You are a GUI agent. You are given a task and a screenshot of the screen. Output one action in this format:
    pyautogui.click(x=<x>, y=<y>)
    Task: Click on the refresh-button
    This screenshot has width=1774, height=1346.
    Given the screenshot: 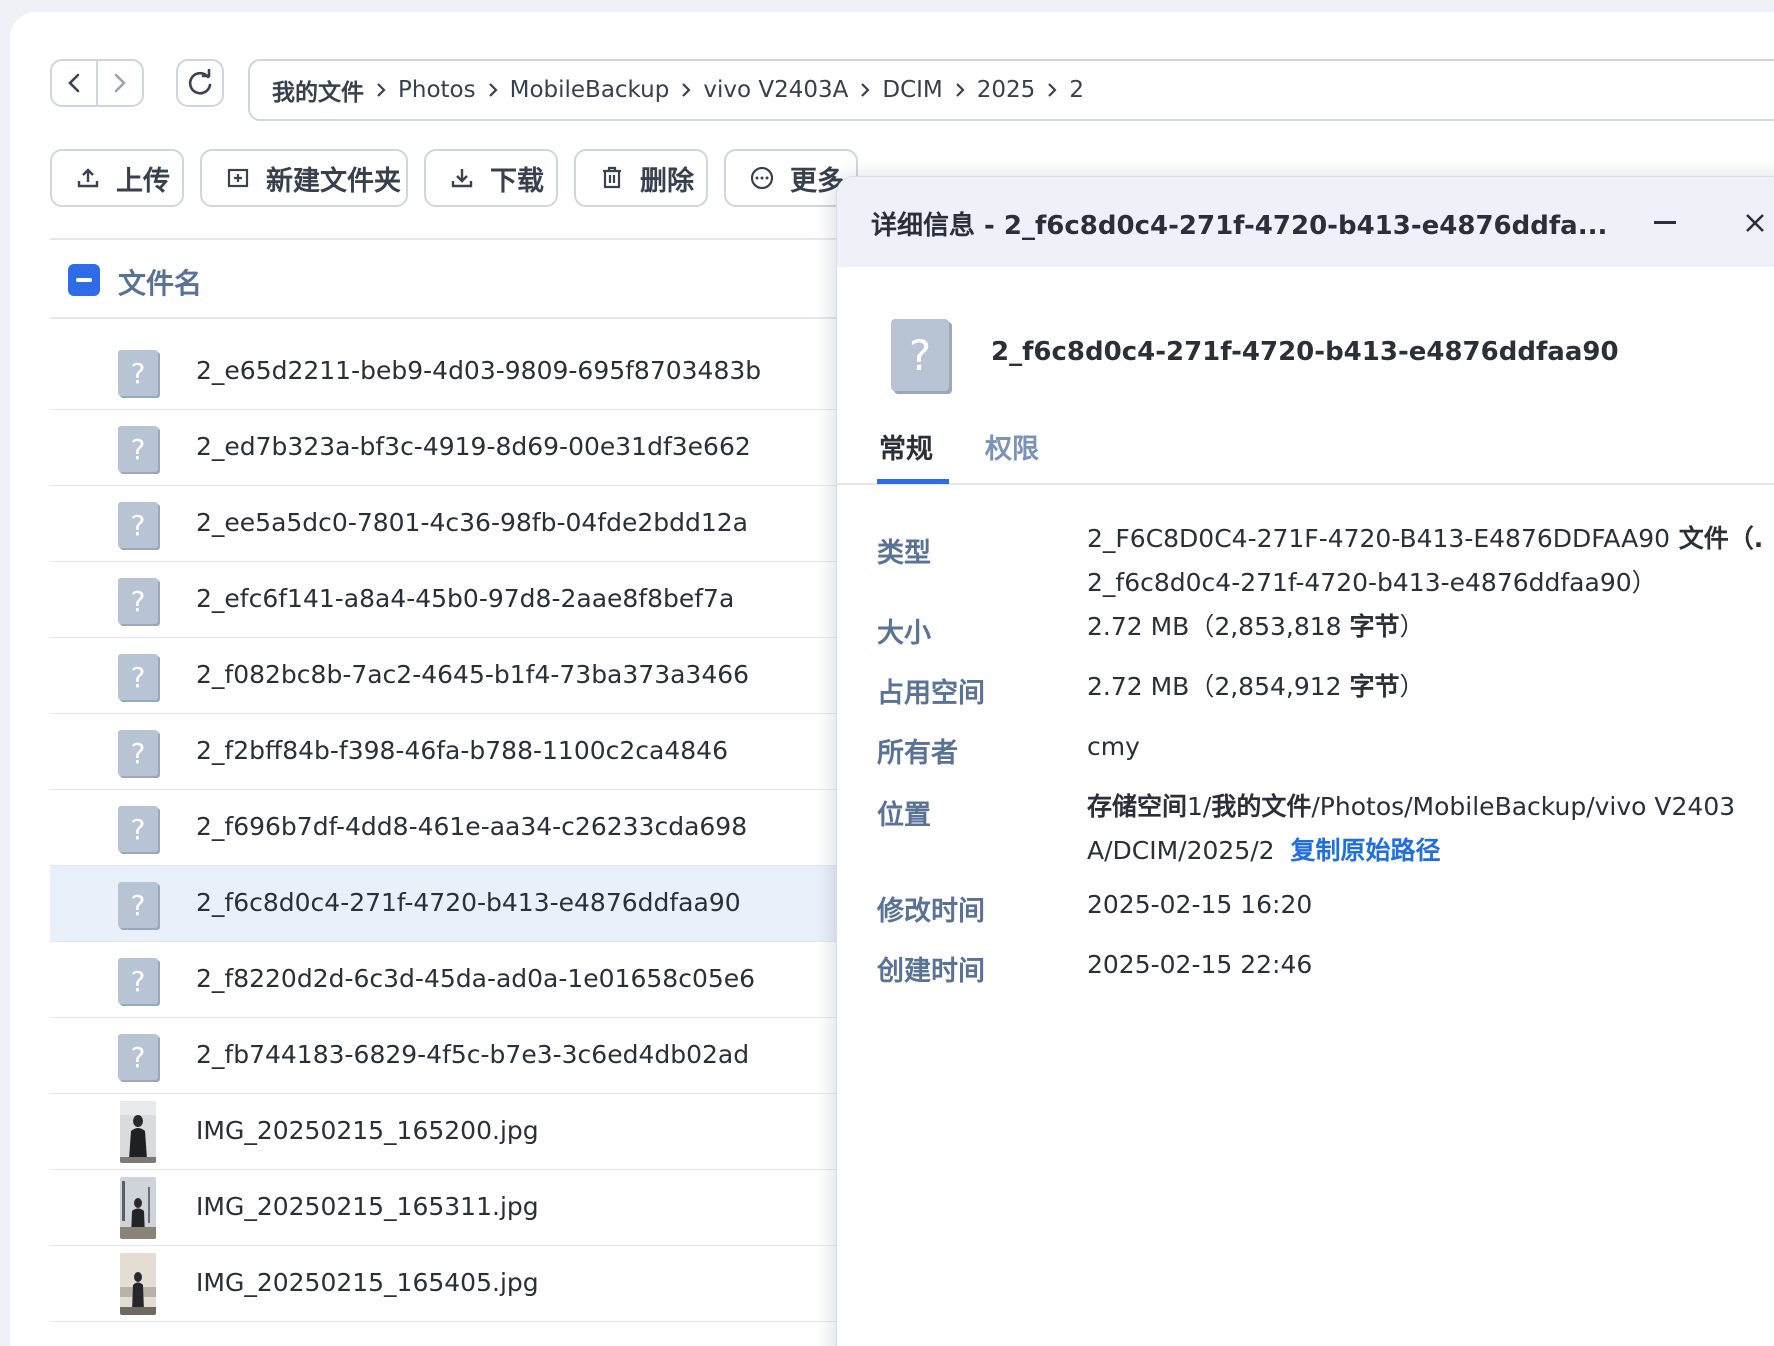 What is the action you would take?
    pyautogui.click(x=200, y=83)
    